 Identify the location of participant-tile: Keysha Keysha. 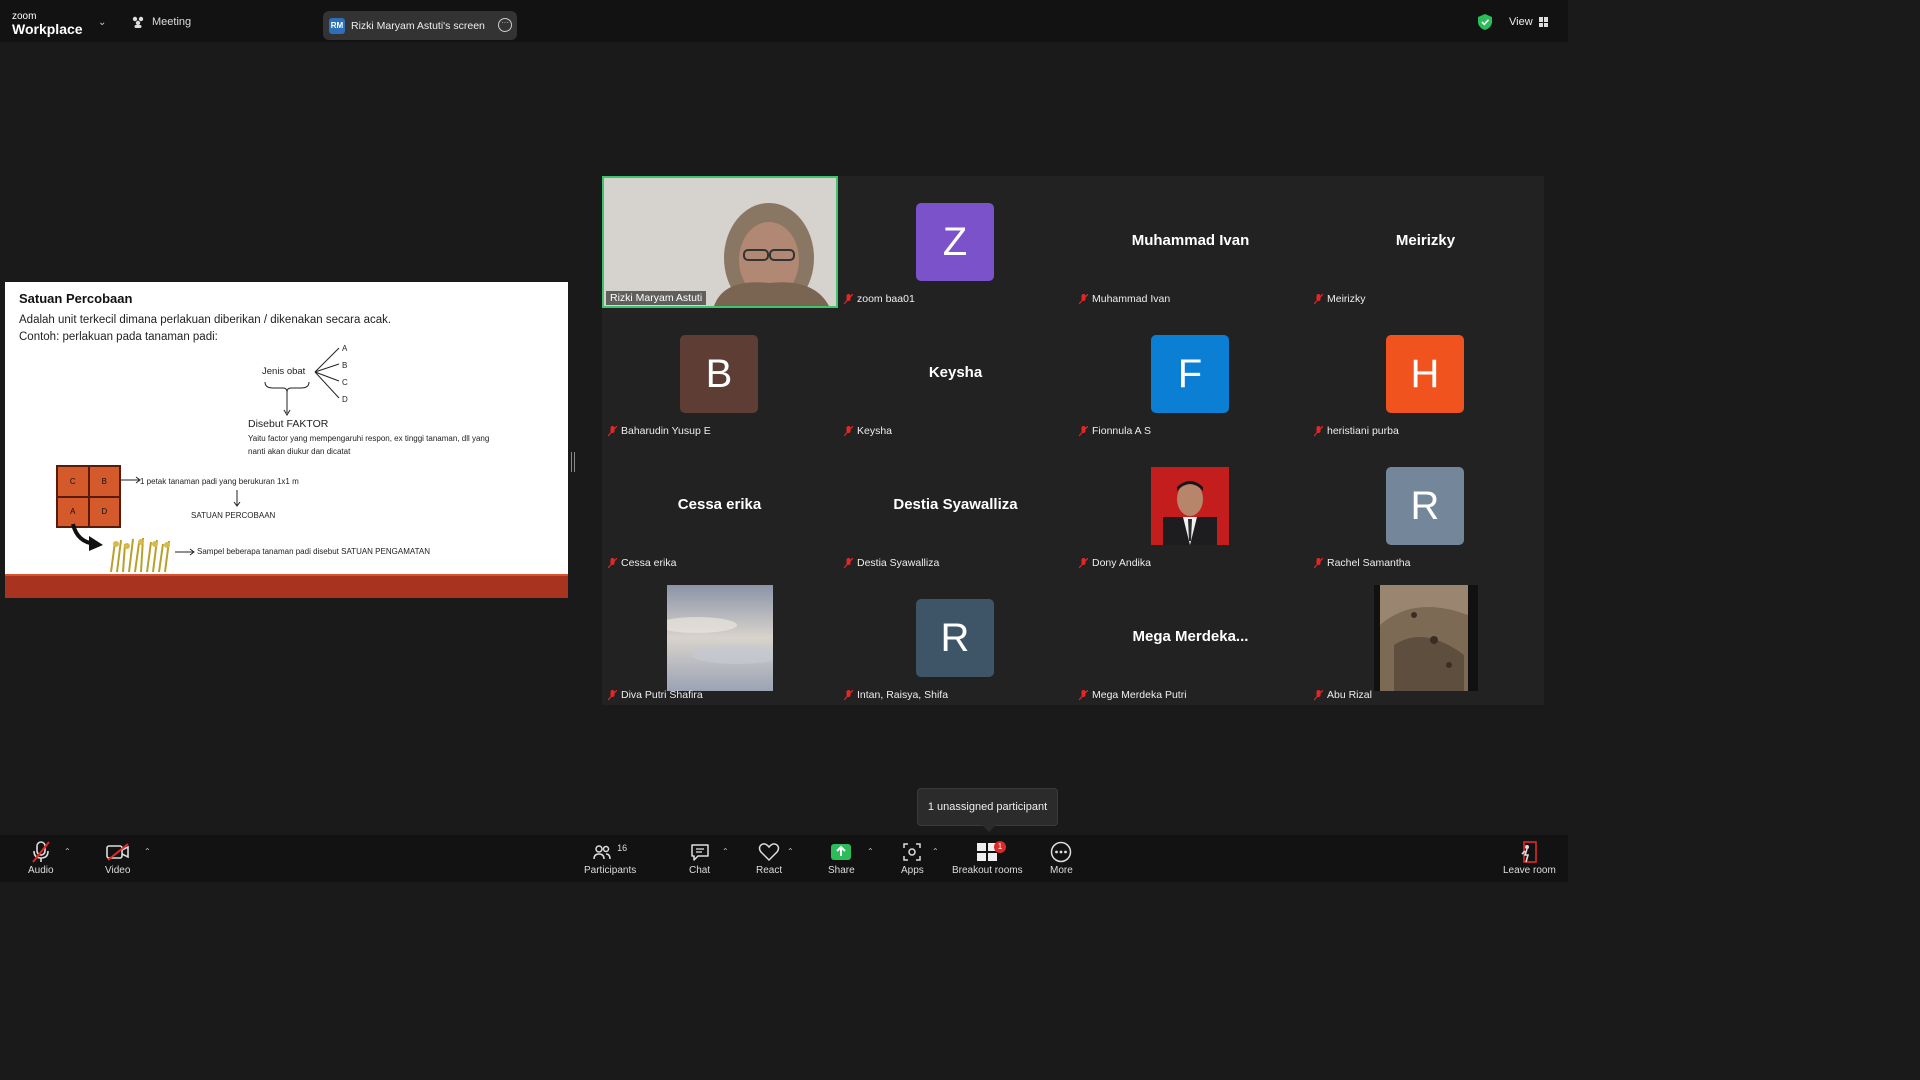
(955, 374).